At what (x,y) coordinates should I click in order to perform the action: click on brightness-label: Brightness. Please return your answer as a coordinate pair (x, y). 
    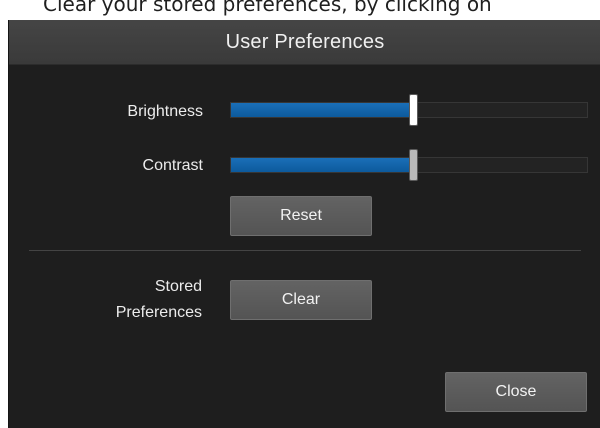
    Looking at the image, I should click on (165, 111).